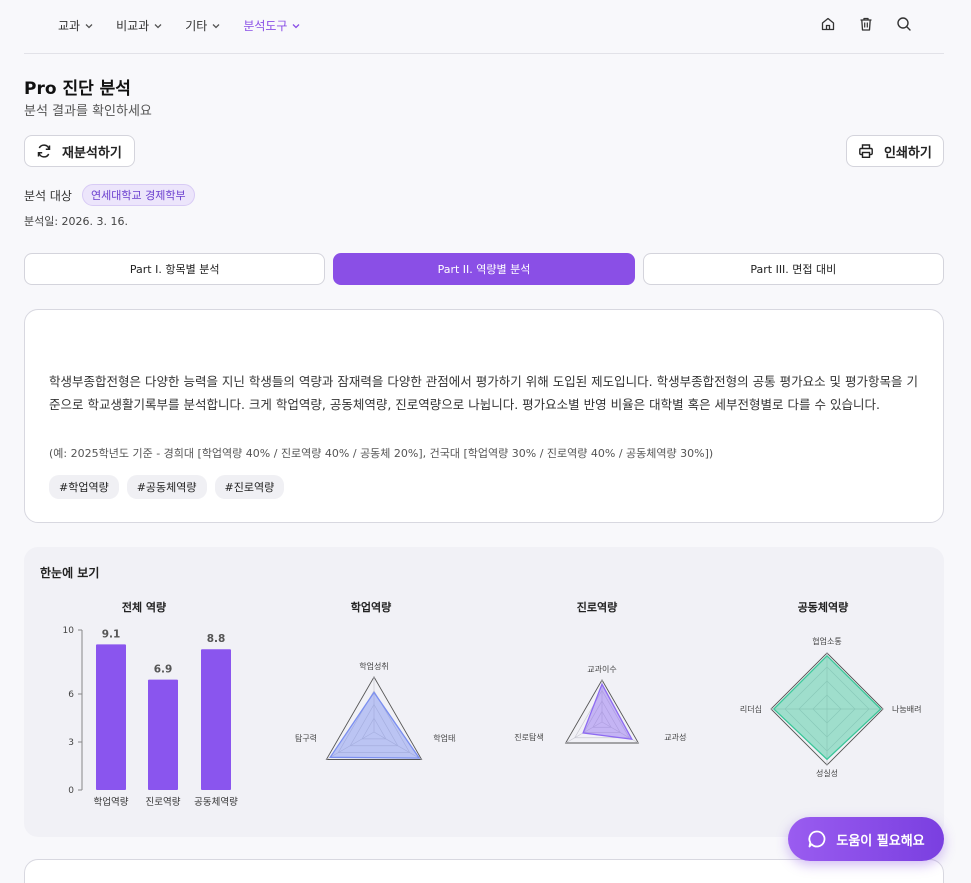  I want to click on chart-title-academic: 학업역량, so click(371, 607).